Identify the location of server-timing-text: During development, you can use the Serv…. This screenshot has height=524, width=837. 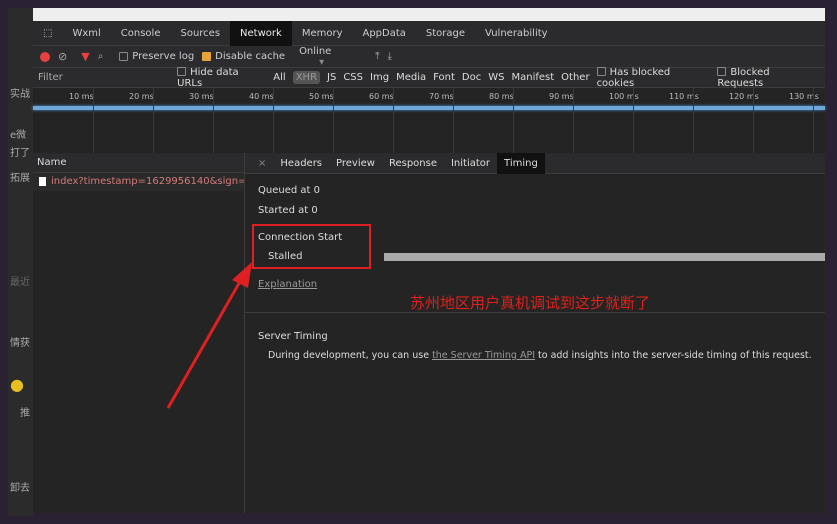
(540, 355).